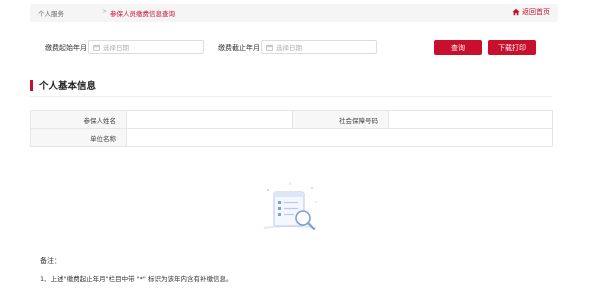 The image size is (600, 292). What do you see at coordinates (50, 261) in the screenshot?
I see `notes-title: 备注：` at bounding box center [50, 261].